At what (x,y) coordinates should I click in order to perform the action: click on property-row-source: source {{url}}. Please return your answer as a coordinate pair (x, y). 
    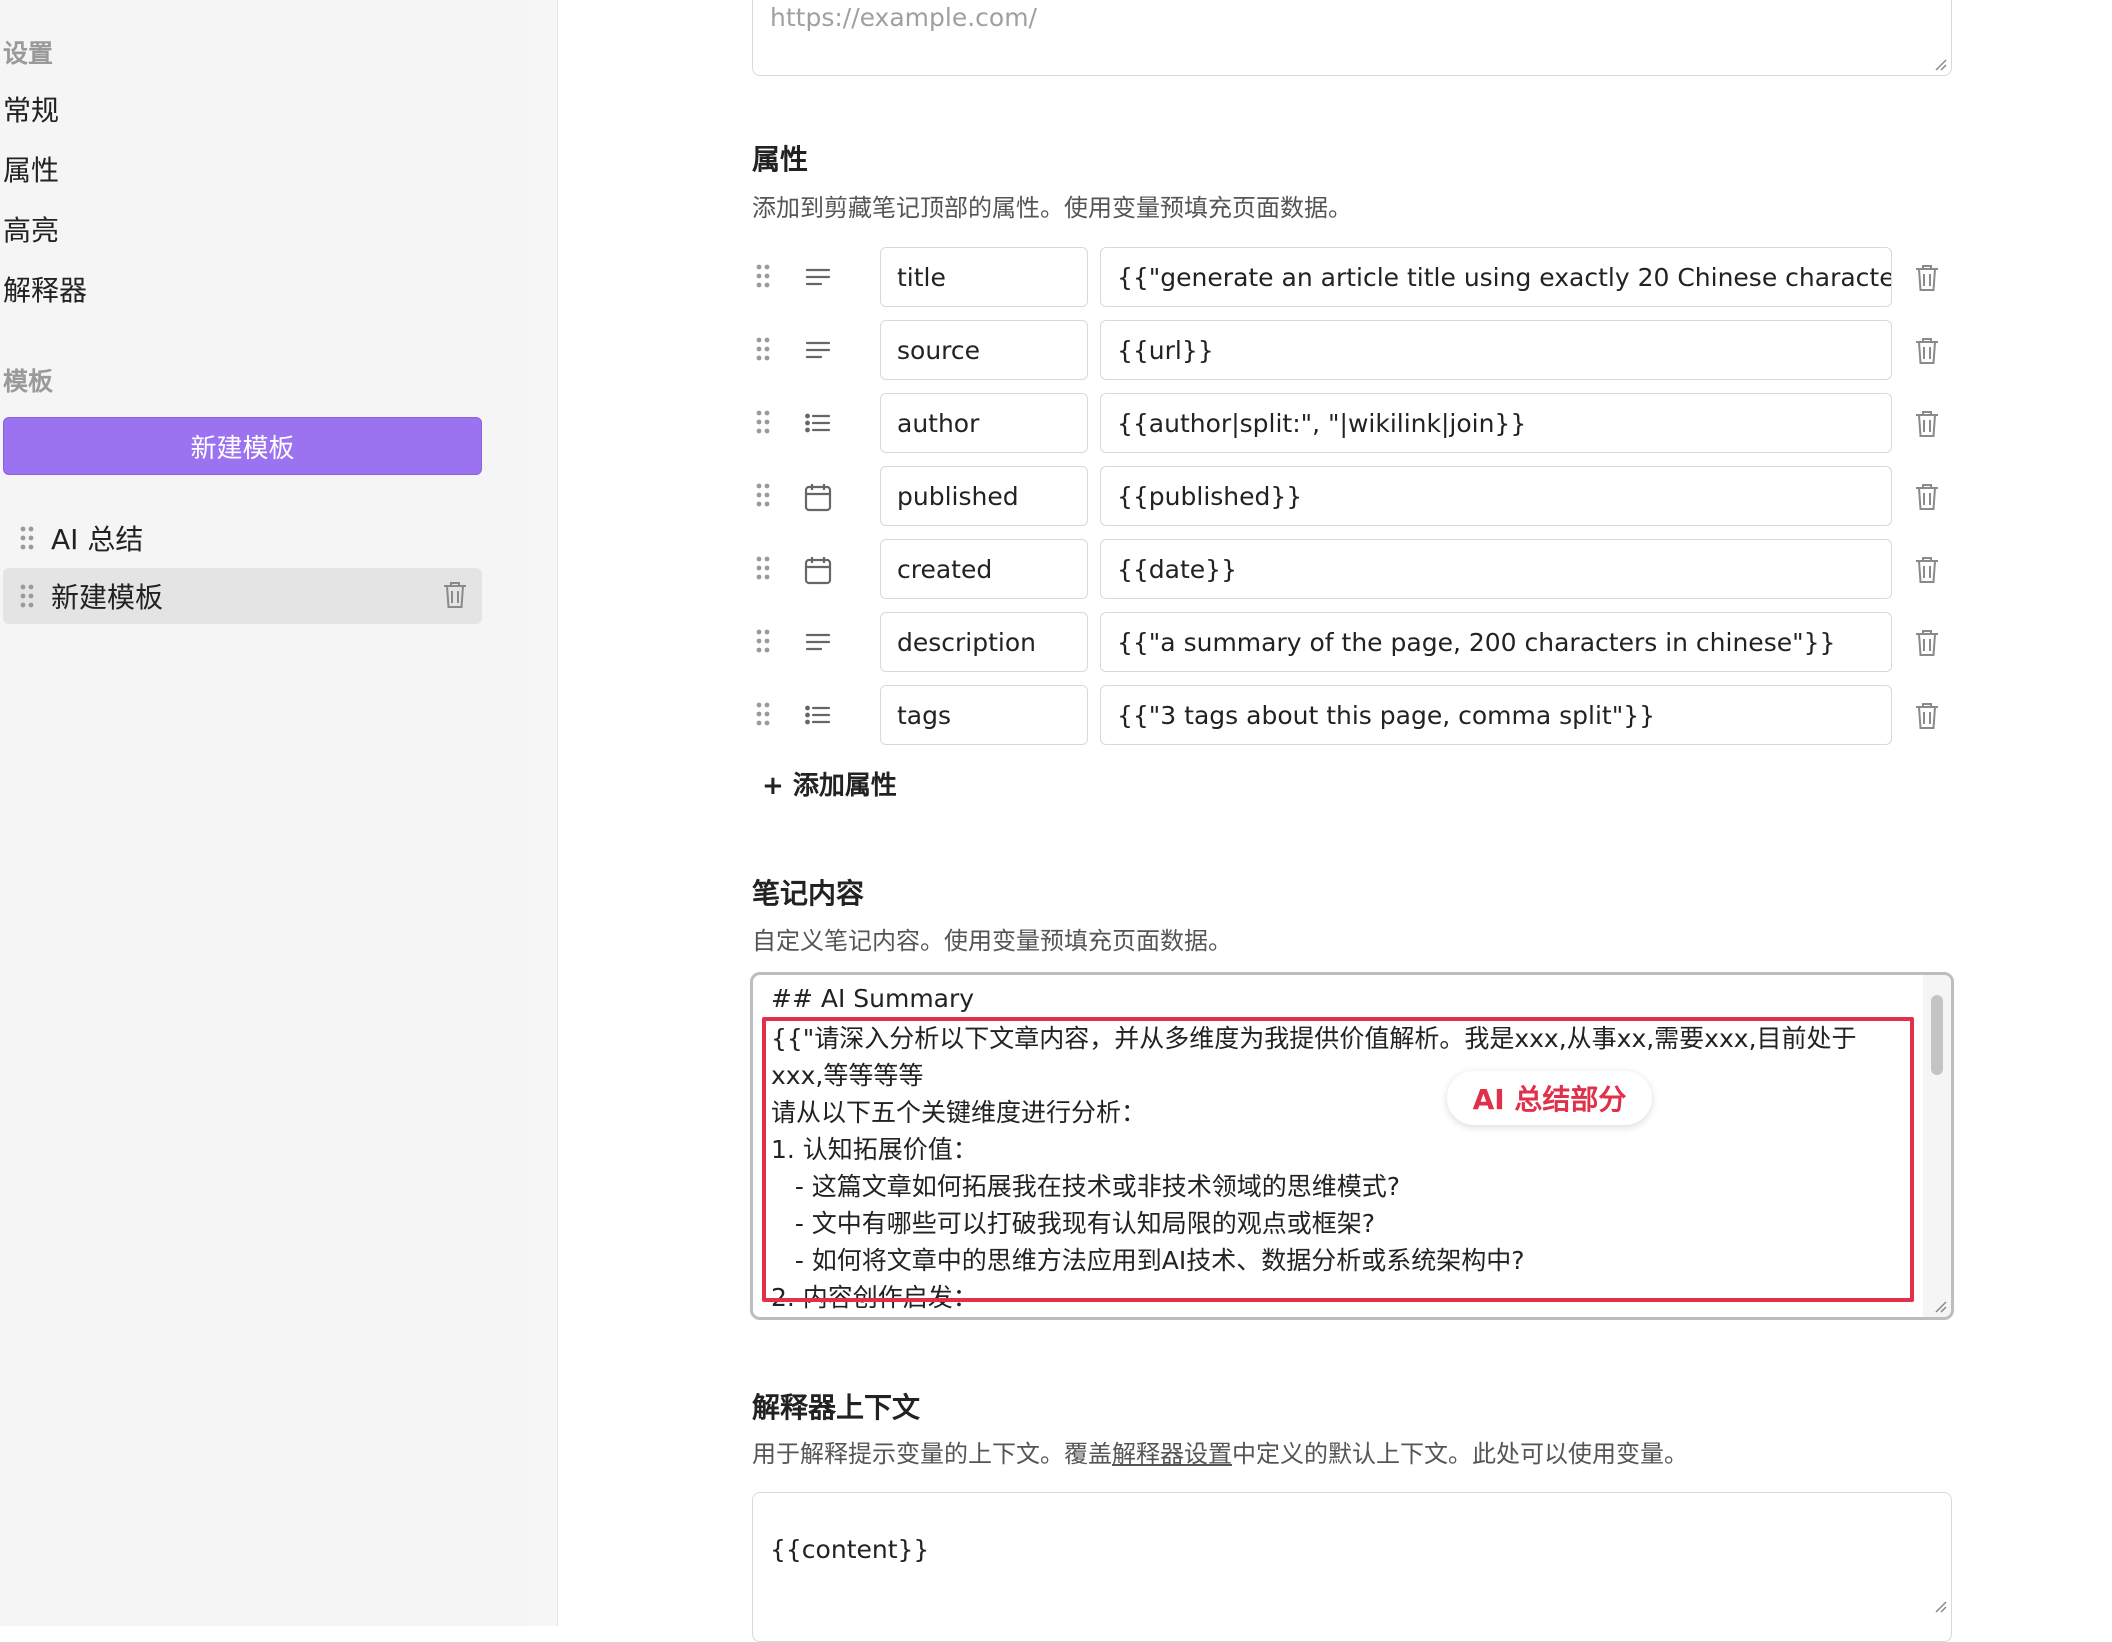
    Looking at the image, I should click on (1352, 350).